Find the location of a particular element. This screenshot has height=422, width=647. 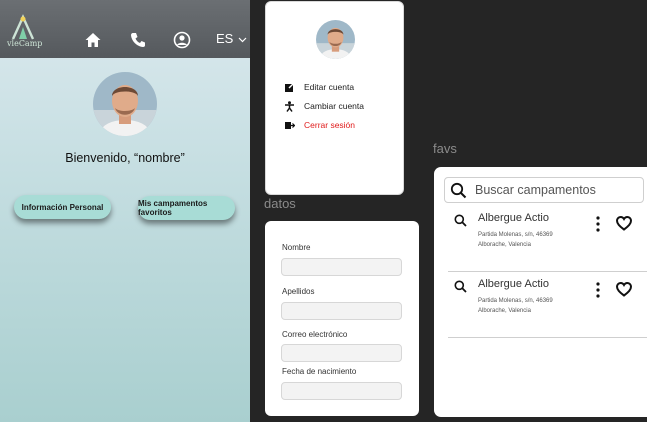

favs-section-title: favs is located at coordinates (445, 148).